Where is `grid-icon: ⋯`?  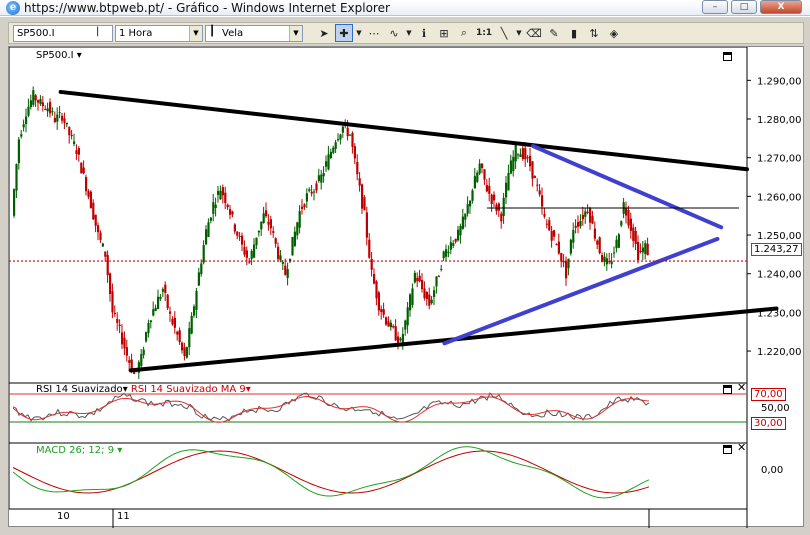
grid-icon: ⋯ is located at coordinates (374, 33).